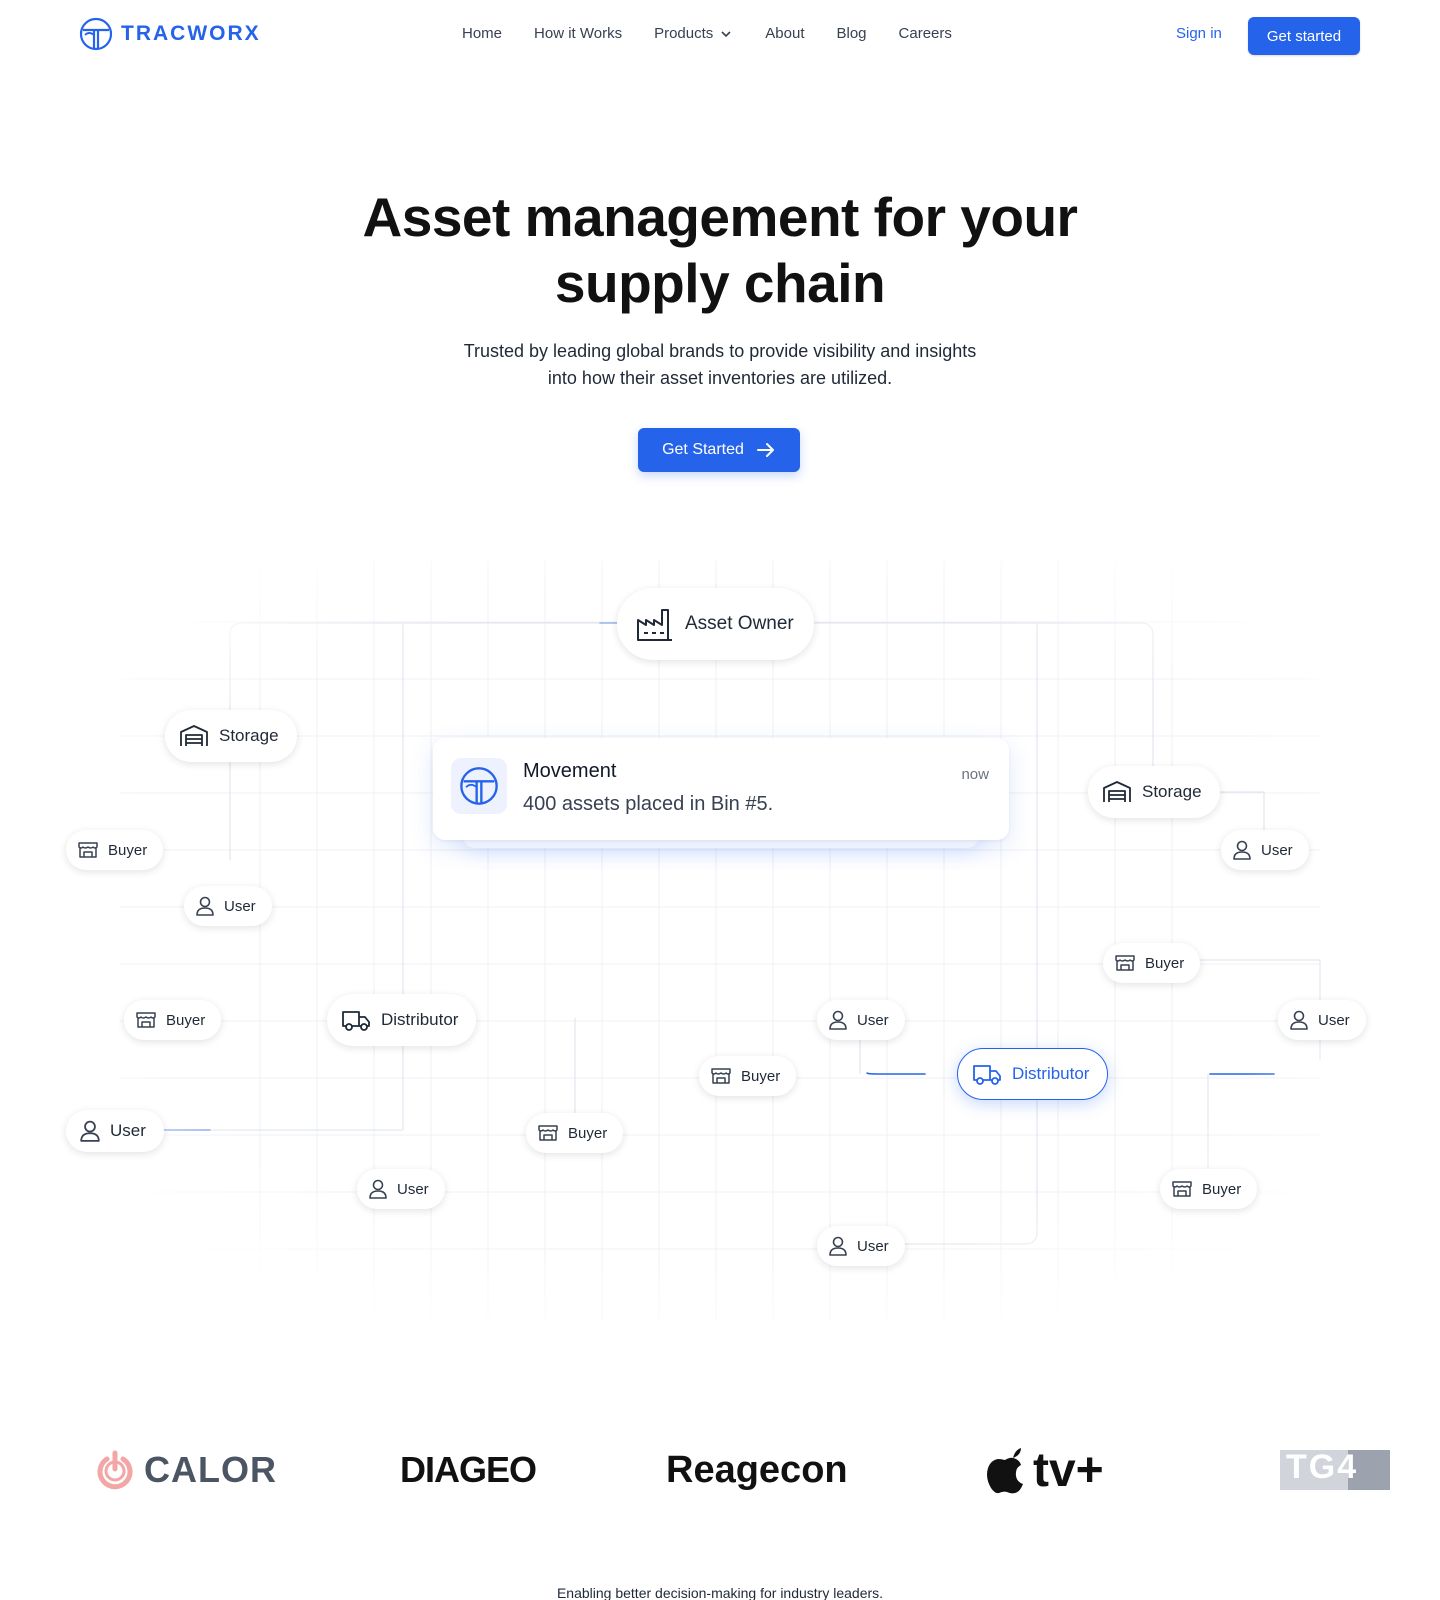  I want to click on get-started-header-button: Get started, so click(1304, 36).